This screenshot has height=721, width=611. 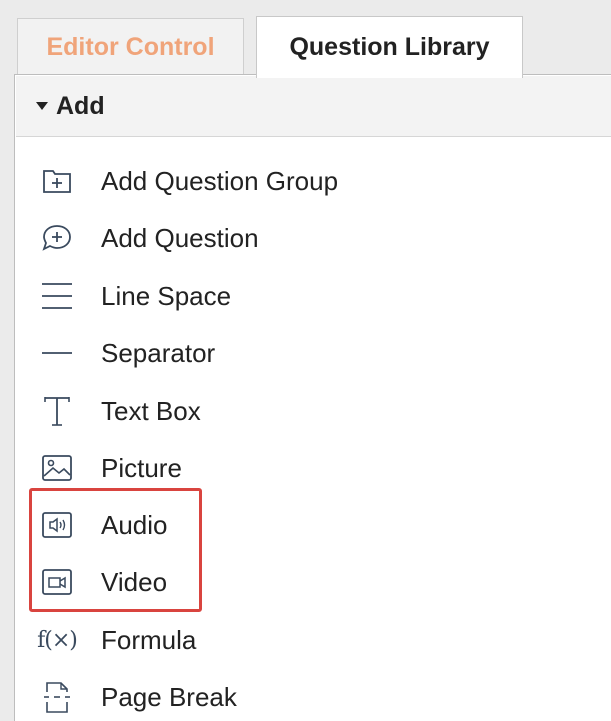 I want to click on caret-down-icon, so click(x=42, y=106).